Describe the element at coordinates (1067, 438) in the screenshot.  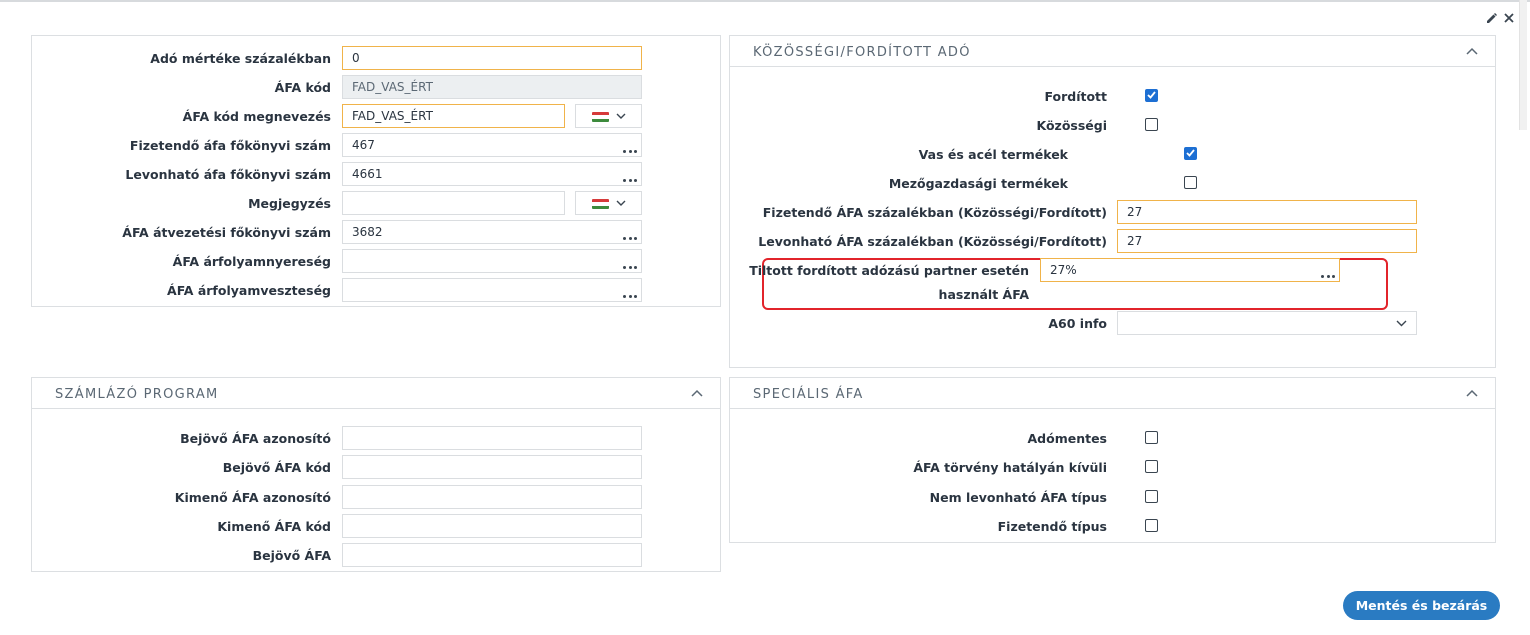
I see `adomentes-label: Adómentes` at that location.